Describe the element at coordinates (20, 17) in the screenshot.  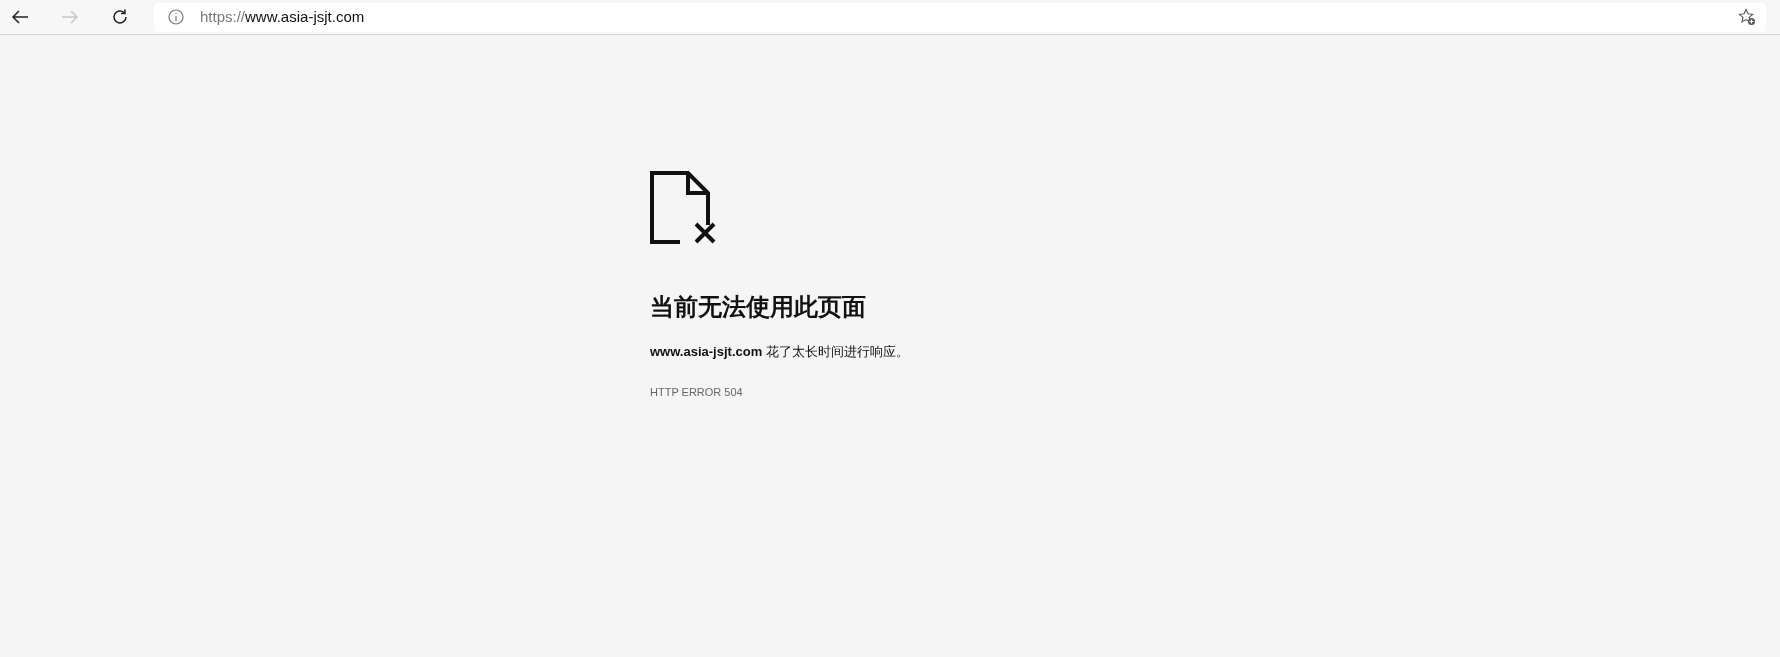
I see `back-arrow-icon` at that location.